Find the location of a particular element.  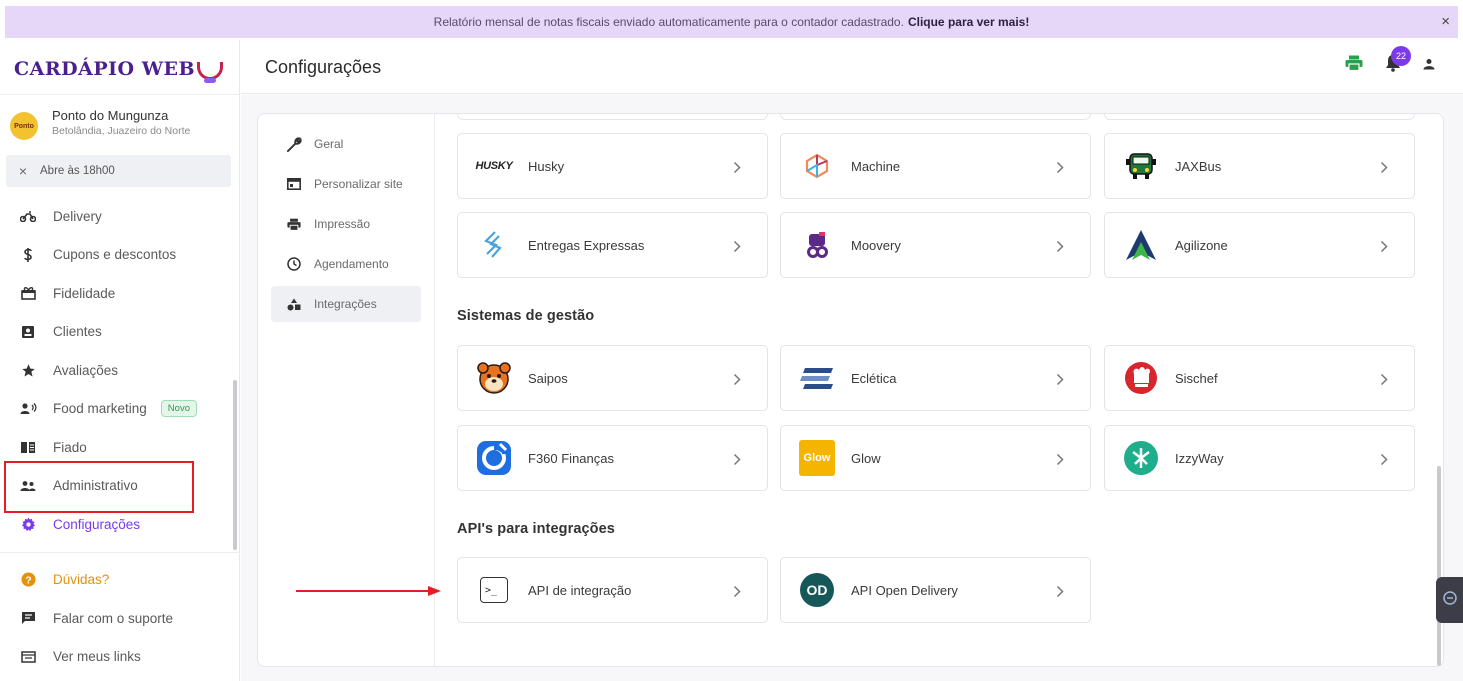

husky-logo: HUSKY is located at coordinates (494, 166).